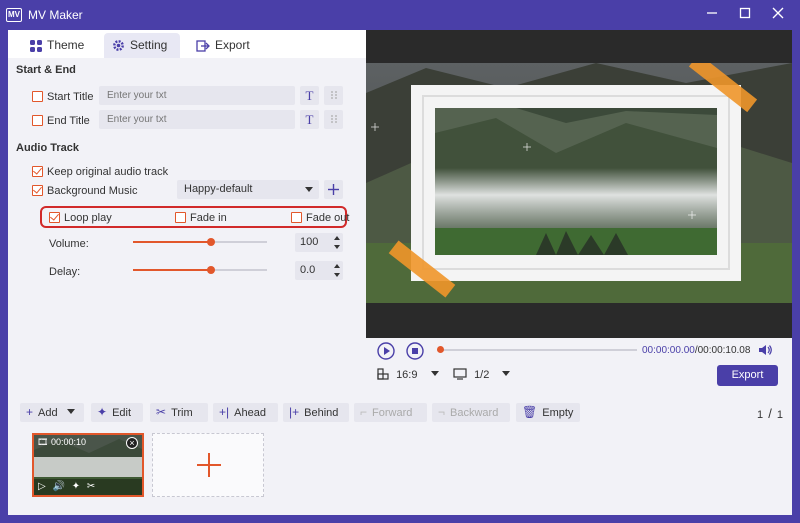  What do you see at coordinates (203, 46) in the screenshot?
I see `export-icon` at bounding box center [203, 46].